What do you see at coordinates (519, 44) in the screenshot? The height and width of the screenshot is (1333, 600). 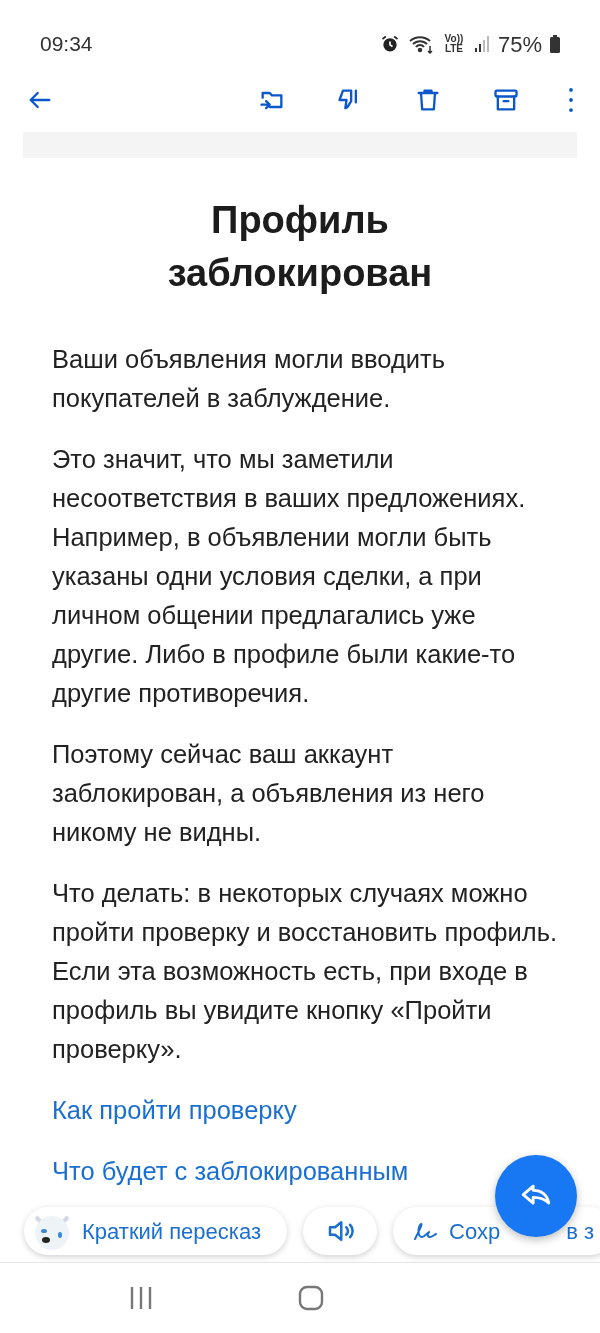 I see `battery-level: 75%` at bounding box center [519, 44].